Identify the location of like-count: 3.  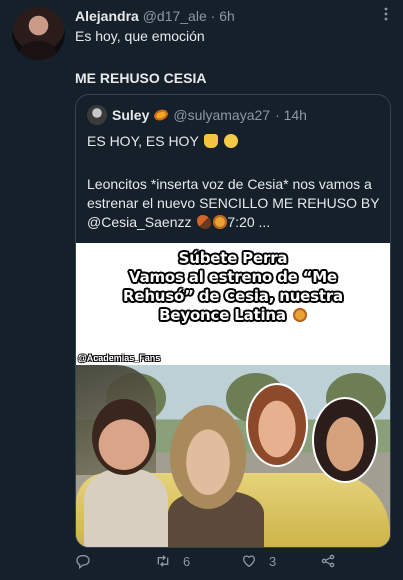
(273, 561).